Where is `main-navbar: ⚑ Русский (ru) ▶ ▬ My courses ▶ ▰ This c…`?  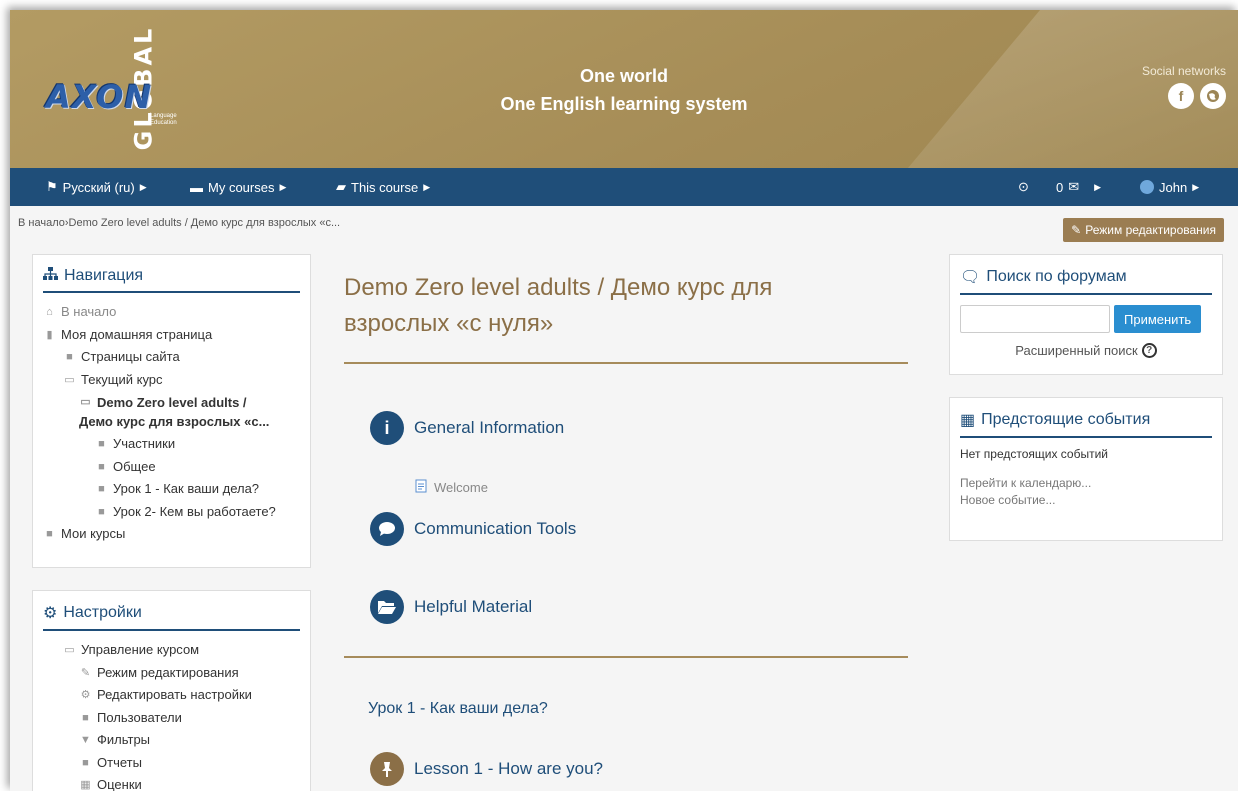
main-navbar: ⚑ Русский (ru) ▶ ▬ My courses ▶ ▰ This c… is located at coordinates (624, 187).